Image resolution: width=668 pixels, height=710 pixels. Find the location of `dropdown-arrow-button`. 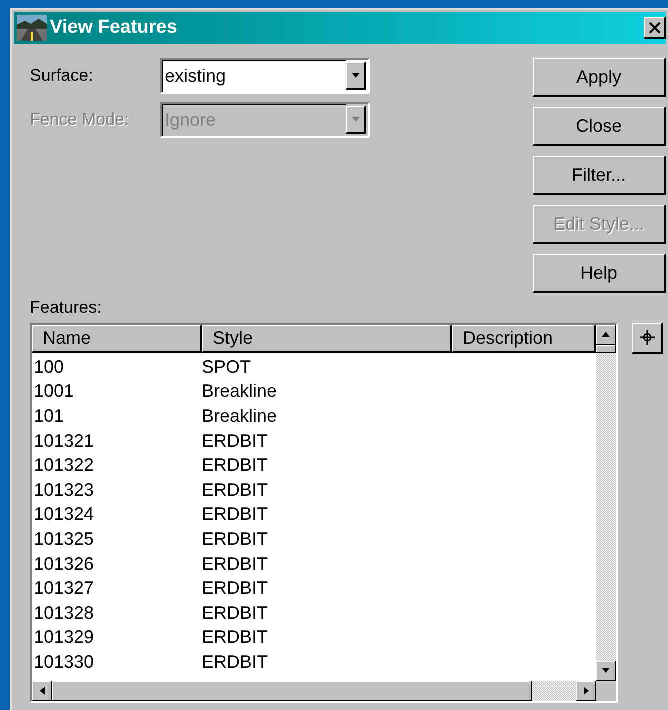

dropdown-arrow-button is located at coordinates (356, 76).